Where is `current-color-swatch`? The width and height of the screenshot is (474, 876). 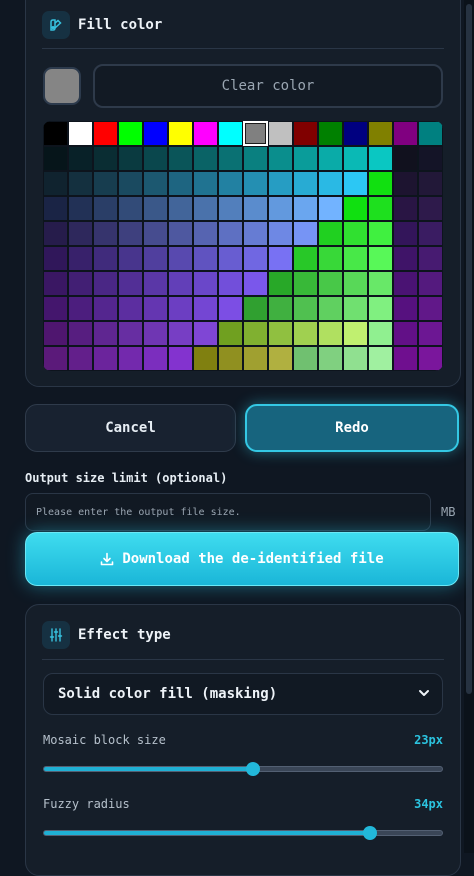
current-color-swatch is located at coordinates (62, 86).